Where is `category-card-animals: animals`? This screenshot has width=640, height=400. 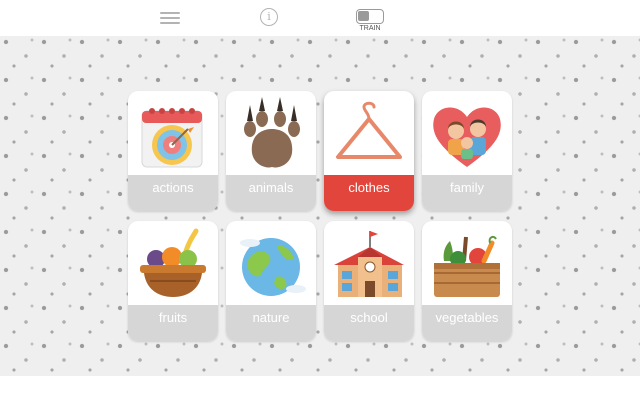
category-card-animals: animals is located at coordinates (271, 151).